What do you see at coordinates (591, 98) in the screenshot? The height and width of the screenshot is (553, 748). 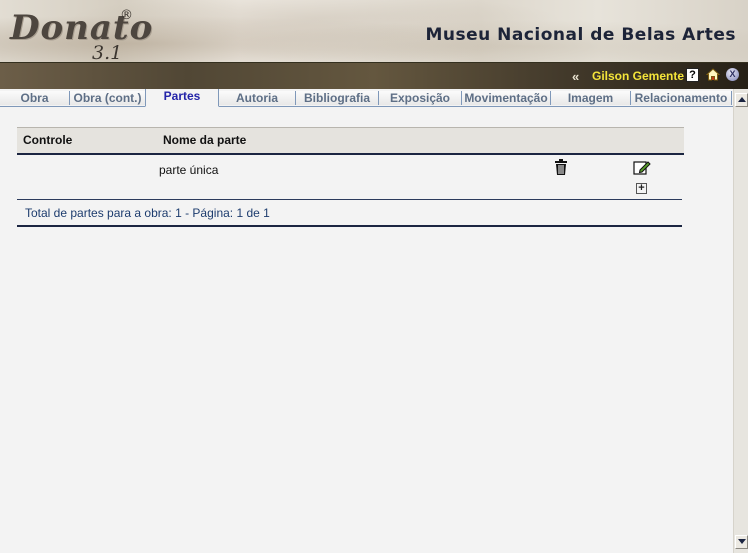 I see `tab-imagem: Imagem` at bounding box center [591, 98].